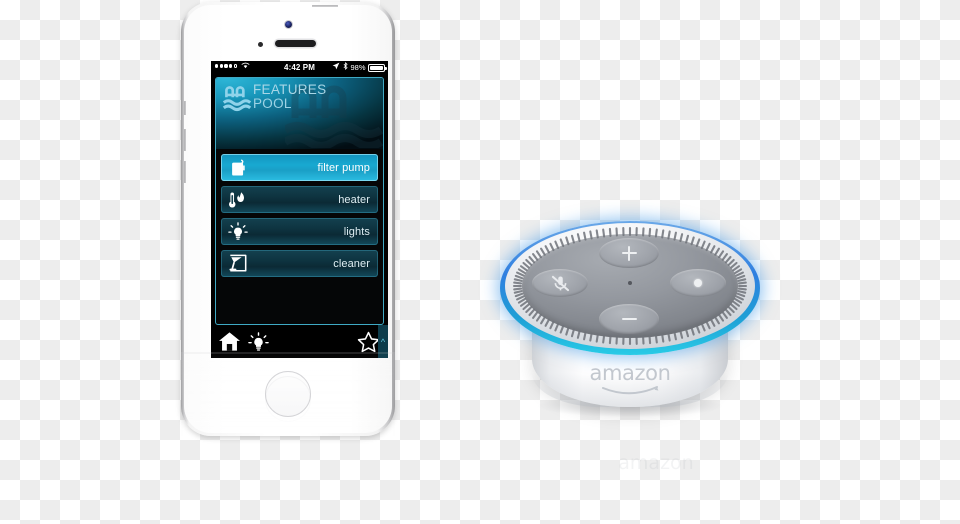 The width and height of the screenshot is (960, 524). I want to click on plus-icon, so click(629, 253).